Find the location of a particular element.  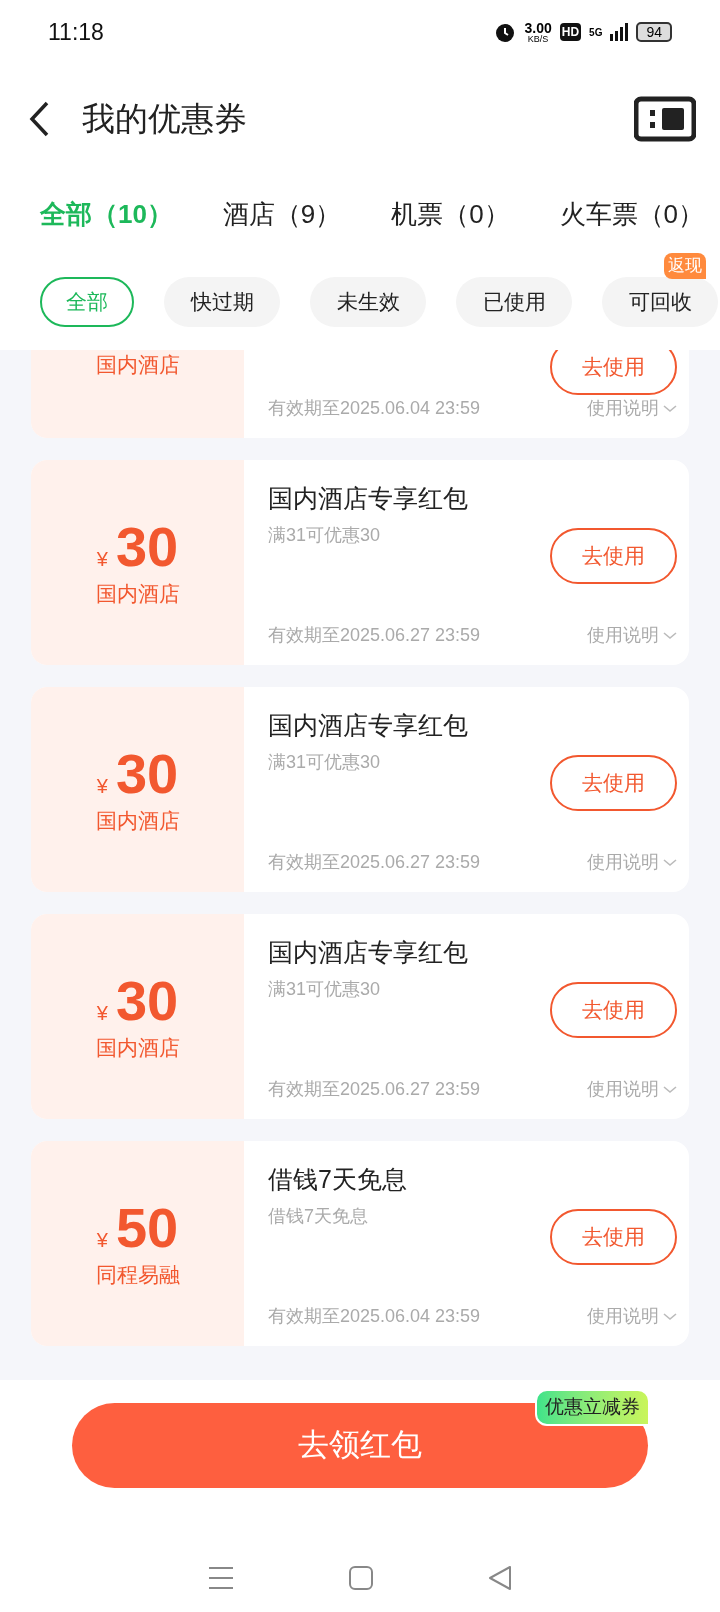

filter-chip: 未生效 is located at coordinates (368, 302).